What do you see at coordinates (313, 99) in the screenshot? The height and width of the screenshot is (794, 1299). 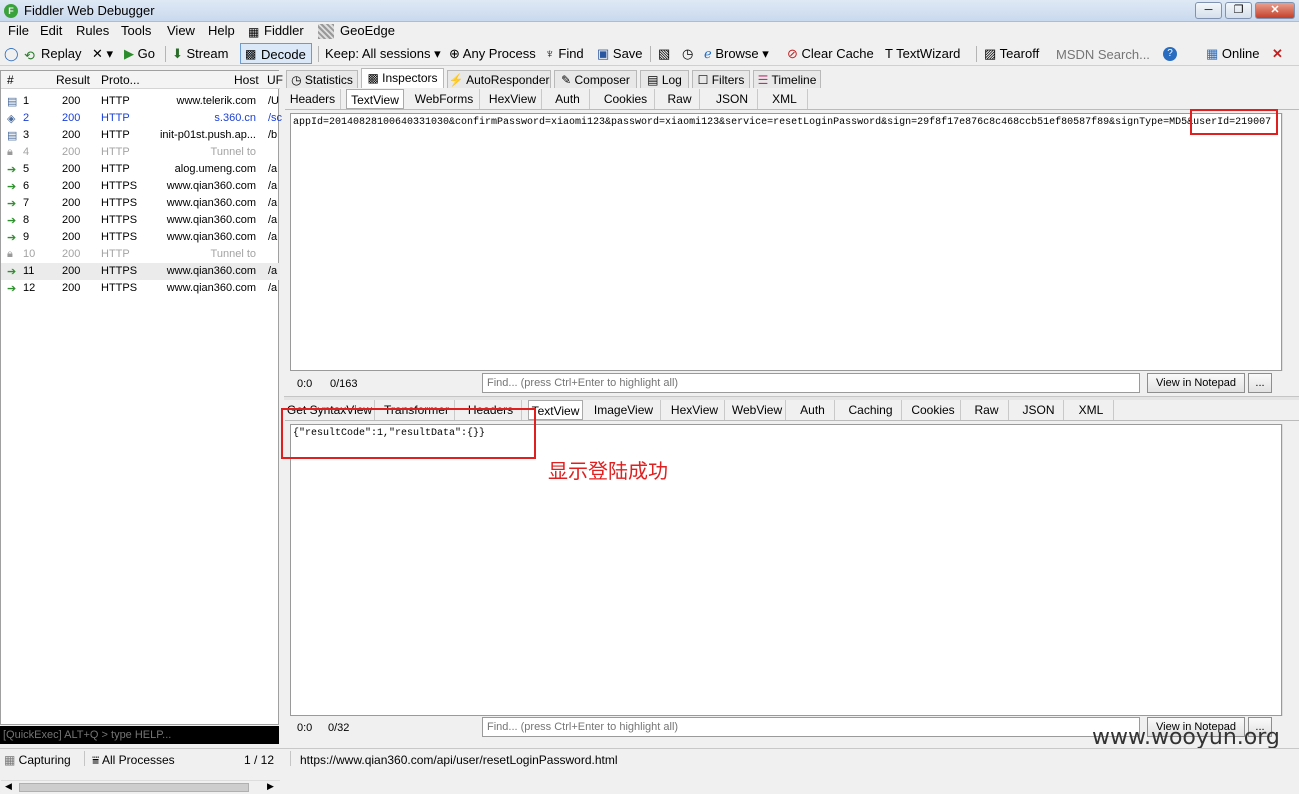 I see `req-tab-headers: Headers` at bounding box center [313, 99].